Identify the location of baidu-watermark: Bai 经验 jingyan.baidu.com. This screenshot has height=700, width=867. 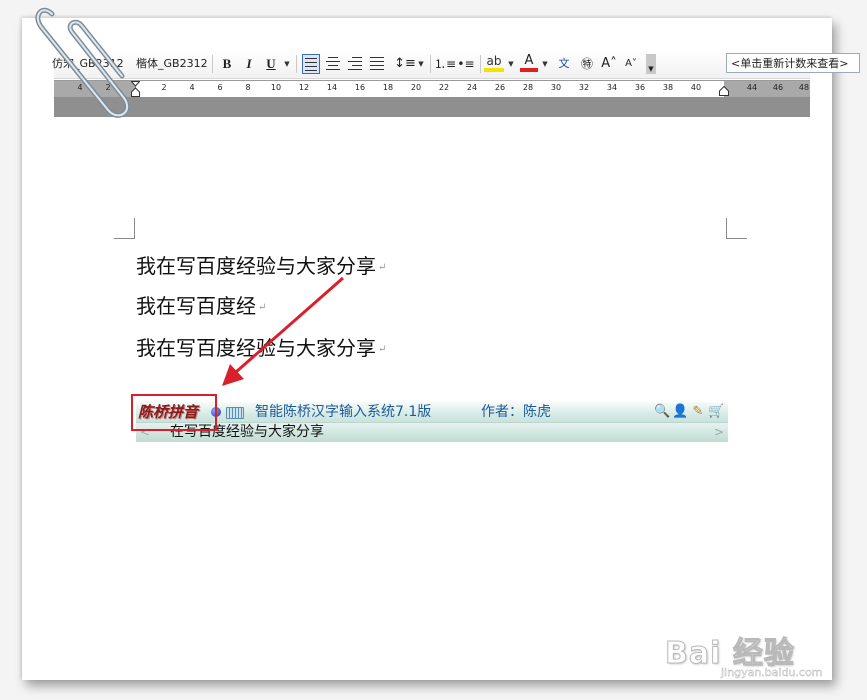
(745, 656).